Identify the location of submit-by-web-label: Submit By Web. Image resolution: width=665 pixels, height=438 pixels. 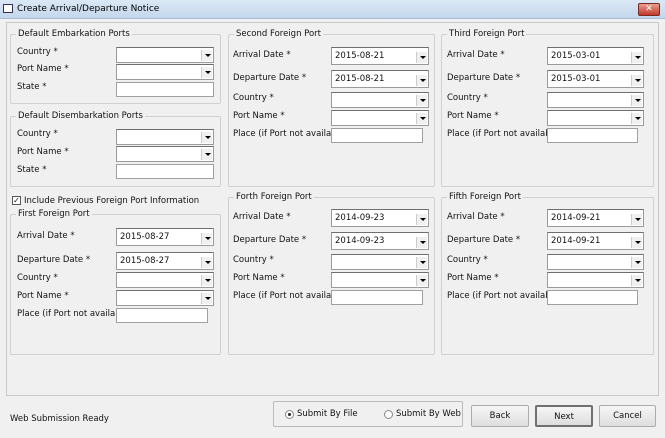
(428, 414).